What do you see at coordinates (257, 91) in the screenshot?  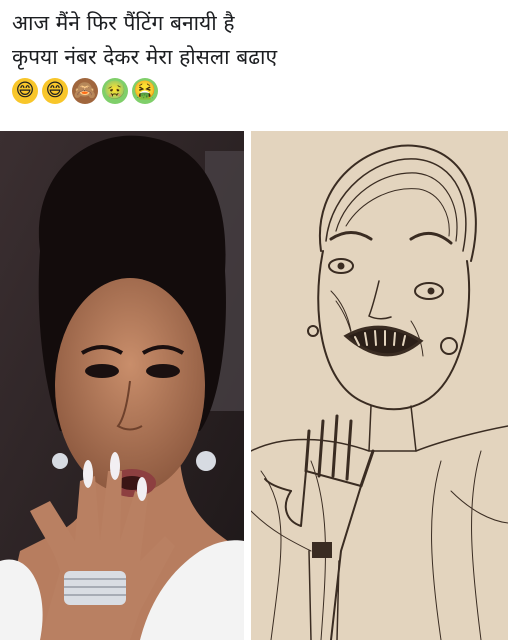 I see `emoji-row: 😄 😄 🙈 🤢 🤮` at bounding box center [257, 91].